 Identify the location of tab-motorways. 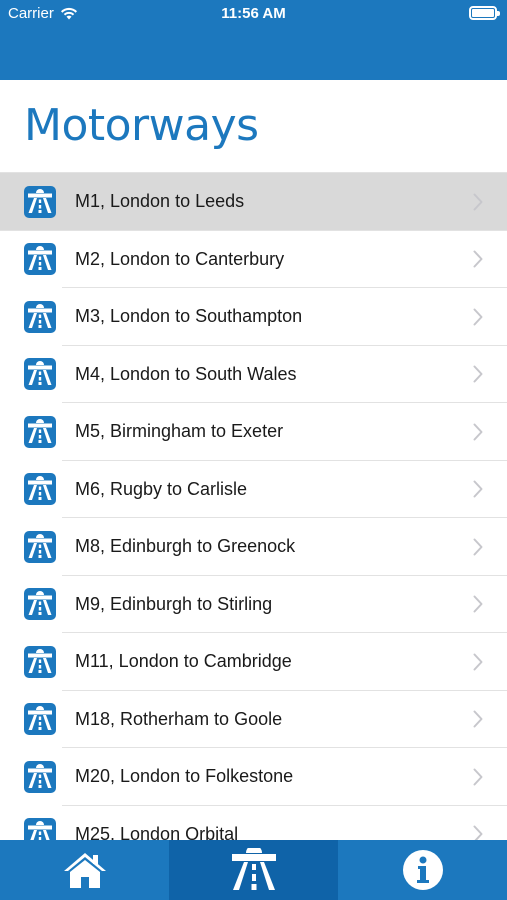
(253, 870).